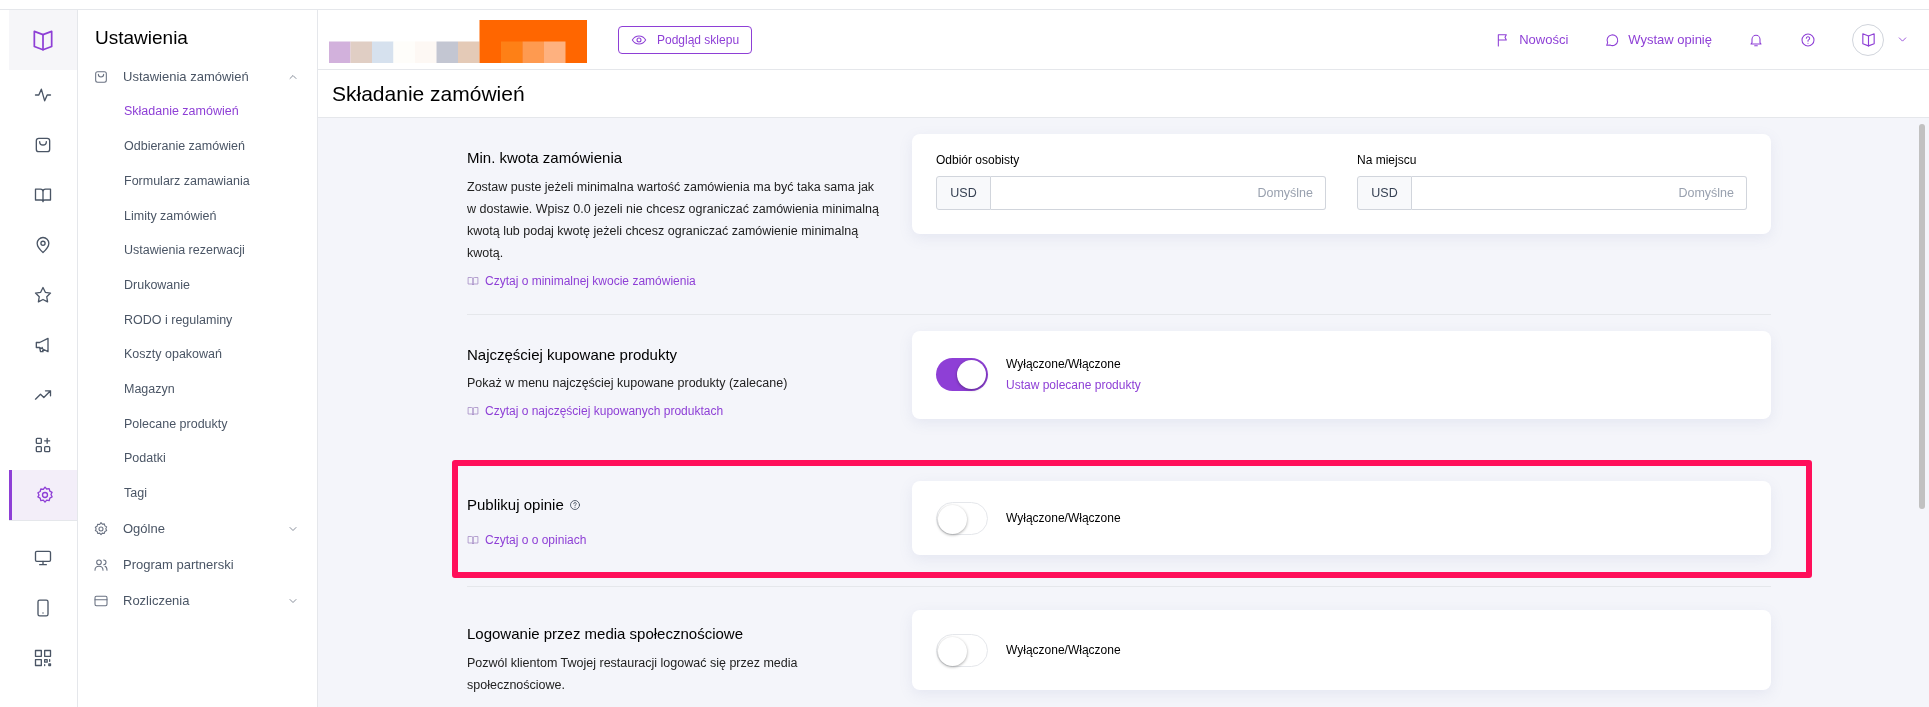 Image resolution: width=1929 pixels, height=707 pixels. Describe the element at coordinates (633, 674) in the screenshot. I see `setting-description: Pozwól klientom Twojej restauracji logować się przez media społecznościowe.` at that location.